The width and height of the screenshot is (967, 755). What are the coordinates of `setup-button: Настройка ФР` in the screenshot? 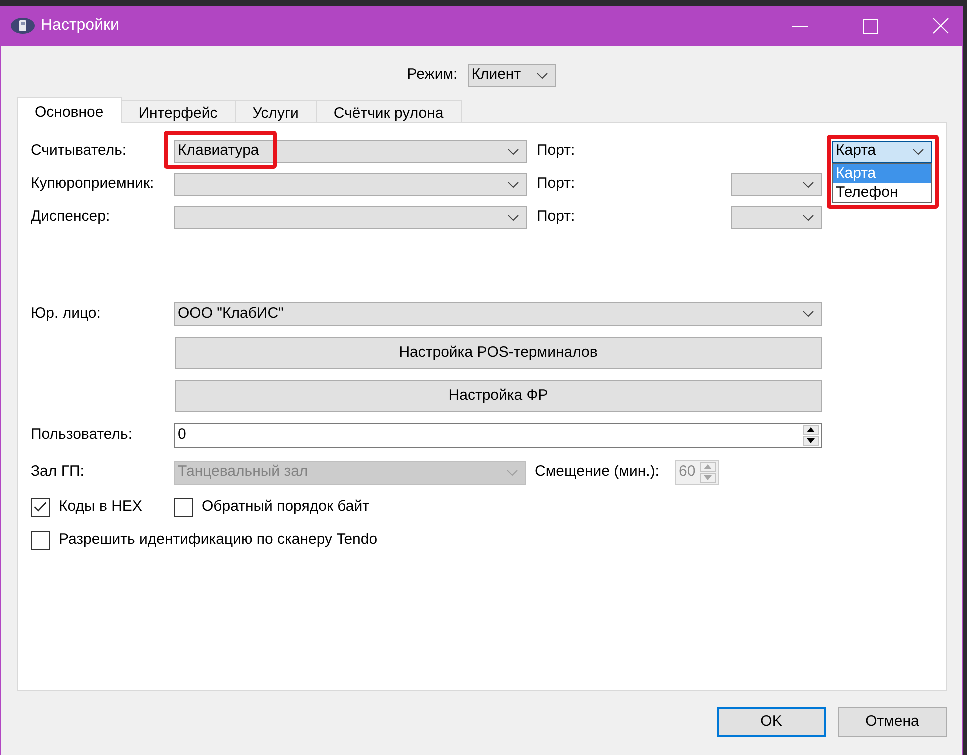 It's located at (498, 396).